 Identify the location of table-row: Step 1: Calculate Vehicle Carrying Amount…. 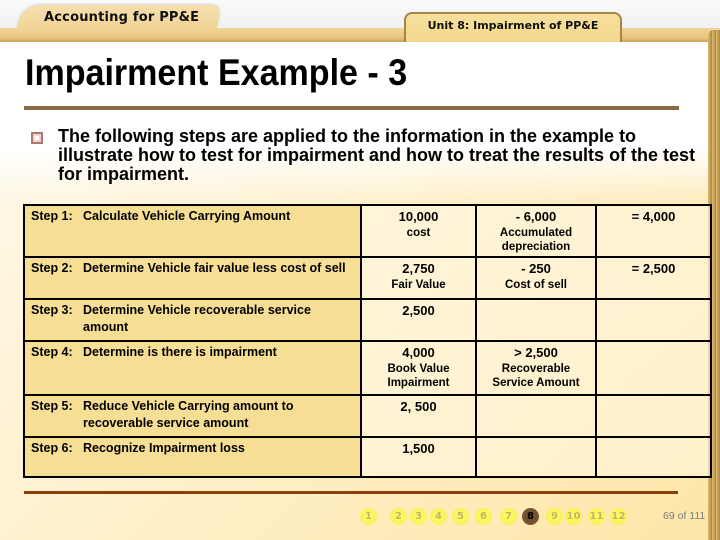
(367, 231).